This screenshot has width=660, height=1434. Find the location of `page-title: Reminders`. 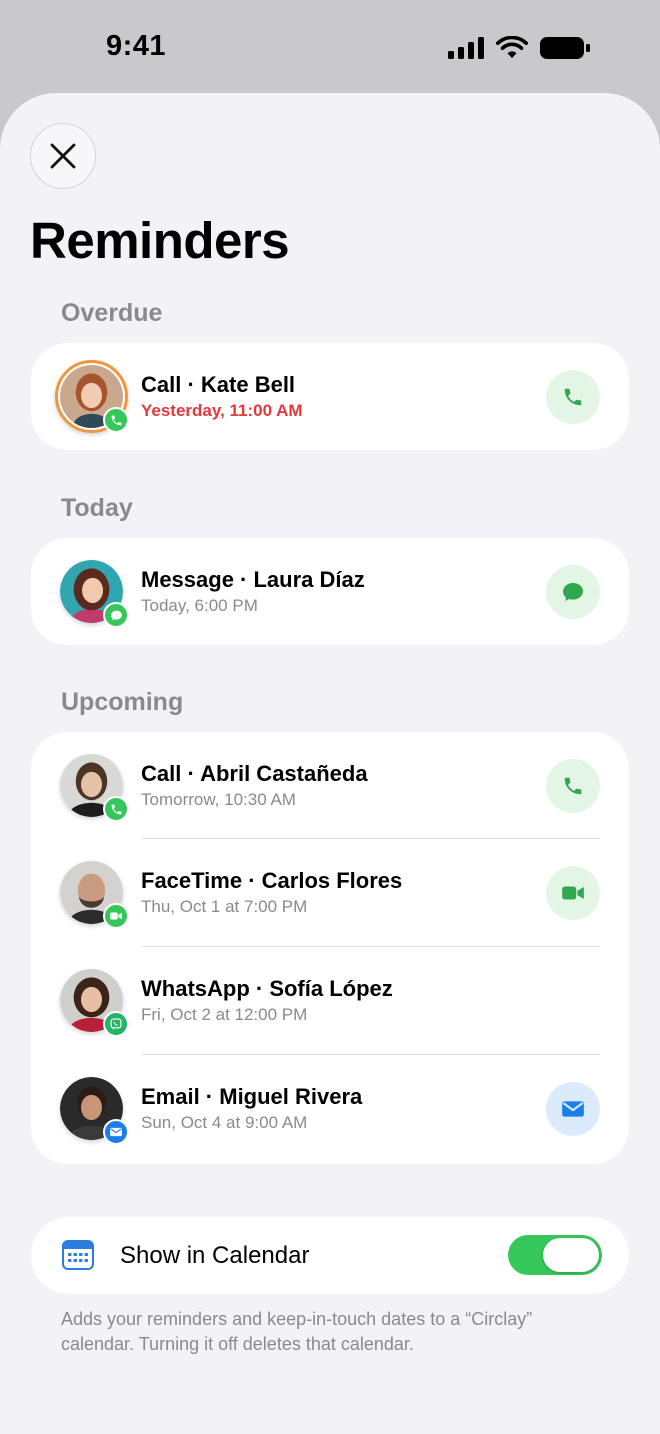

page-title: Reminders is located at coordinates (160, 240).